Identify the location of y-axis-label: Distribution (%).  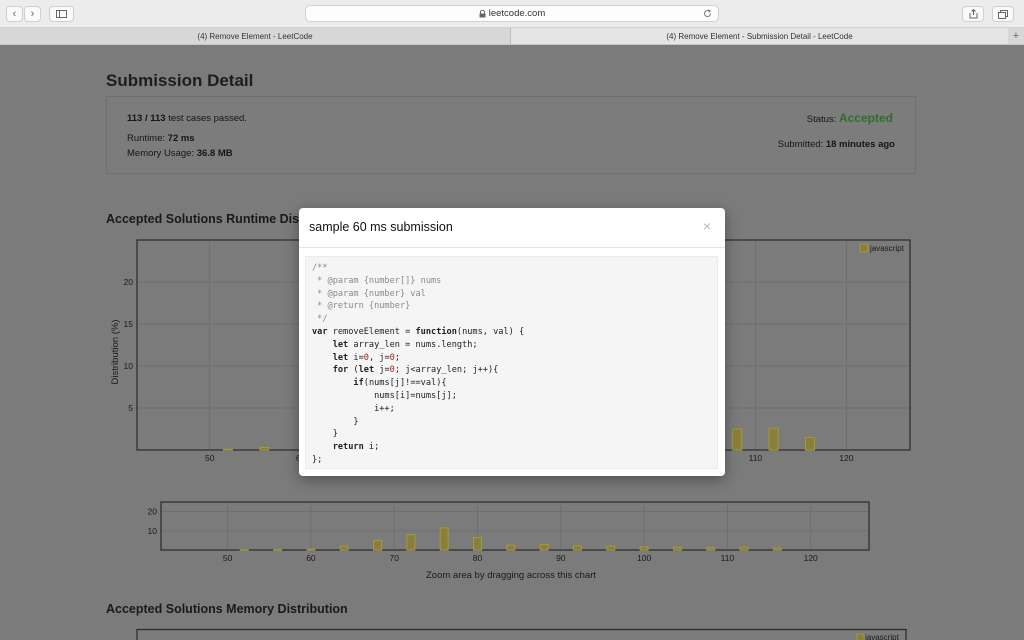
(115, 352).